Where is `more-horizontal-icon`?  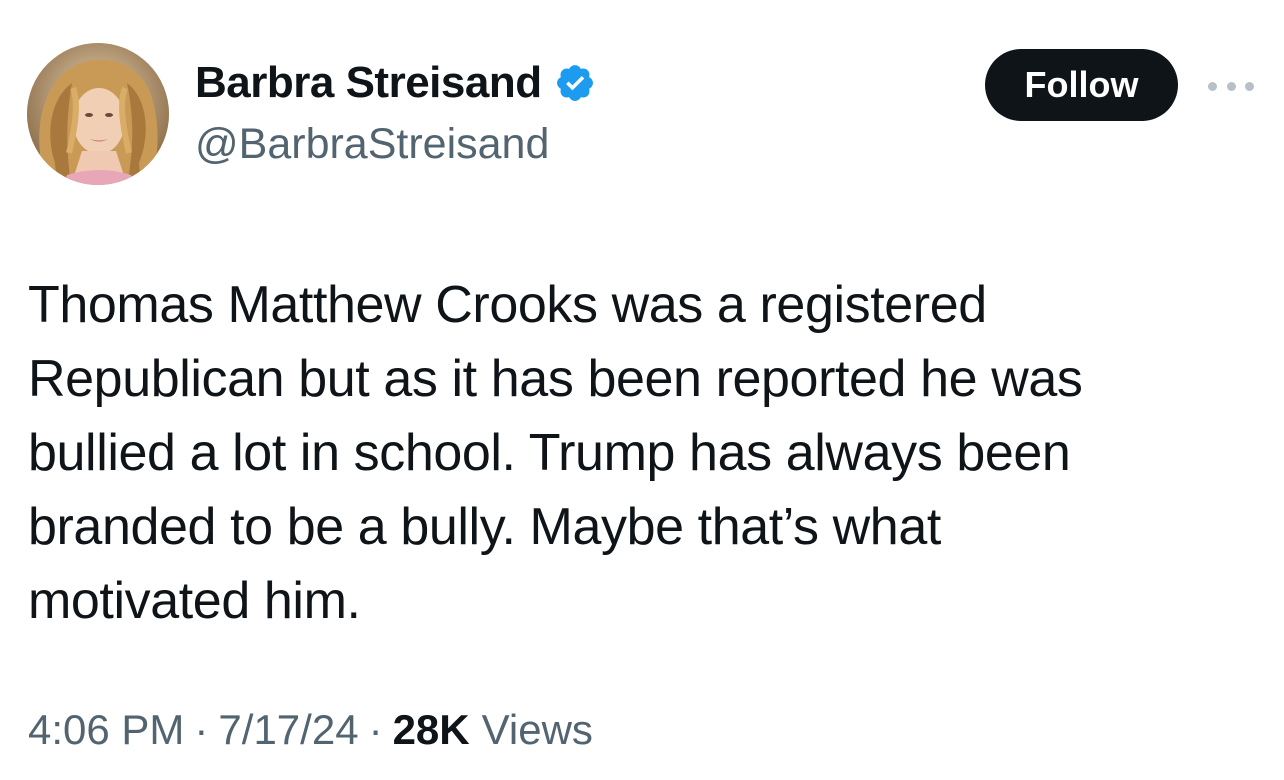
more-horizontal-icon is located at coordinates (1231, 86).